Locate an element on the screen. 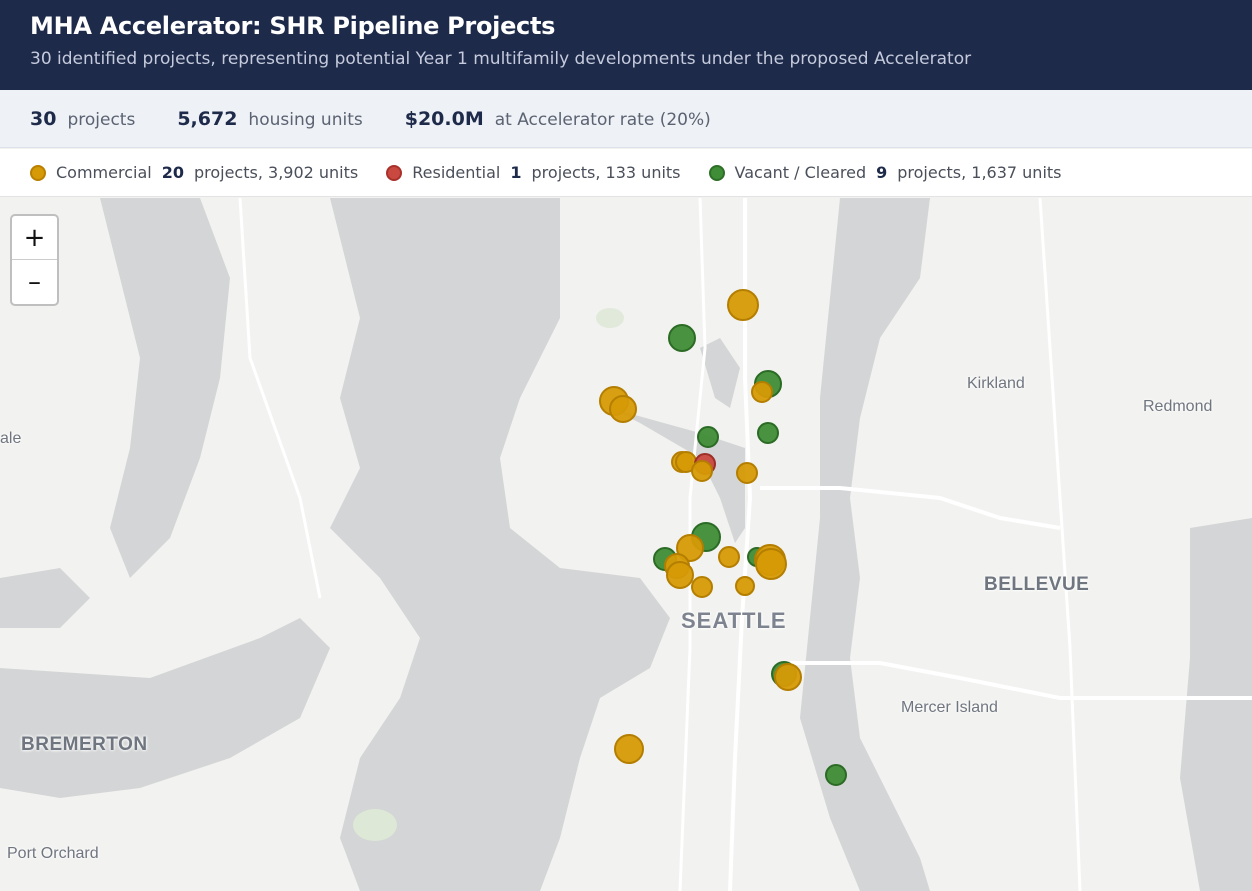  legend-count: 20 is located at coordinates (172, 172).